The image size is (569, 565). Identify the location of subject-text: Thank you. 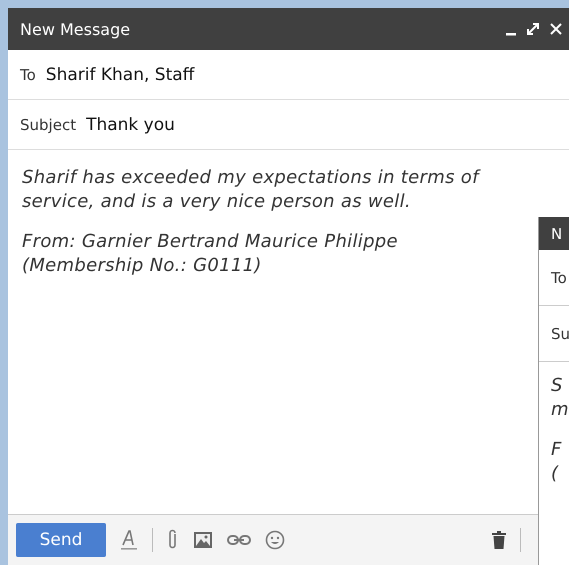
(130, 124).